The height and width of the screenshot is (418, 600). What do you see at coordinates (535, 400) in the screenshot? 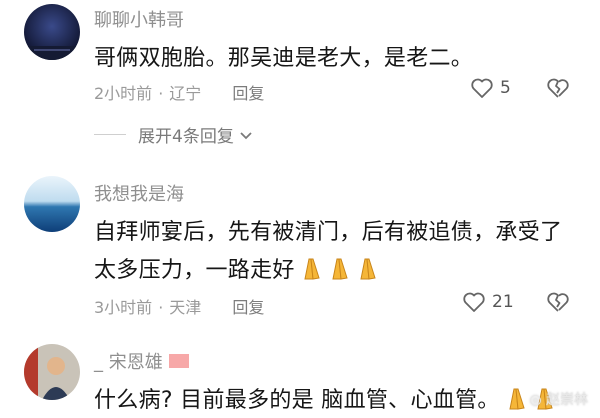
I see `watermark-icon: ◎` at bounding box center [535, 400].